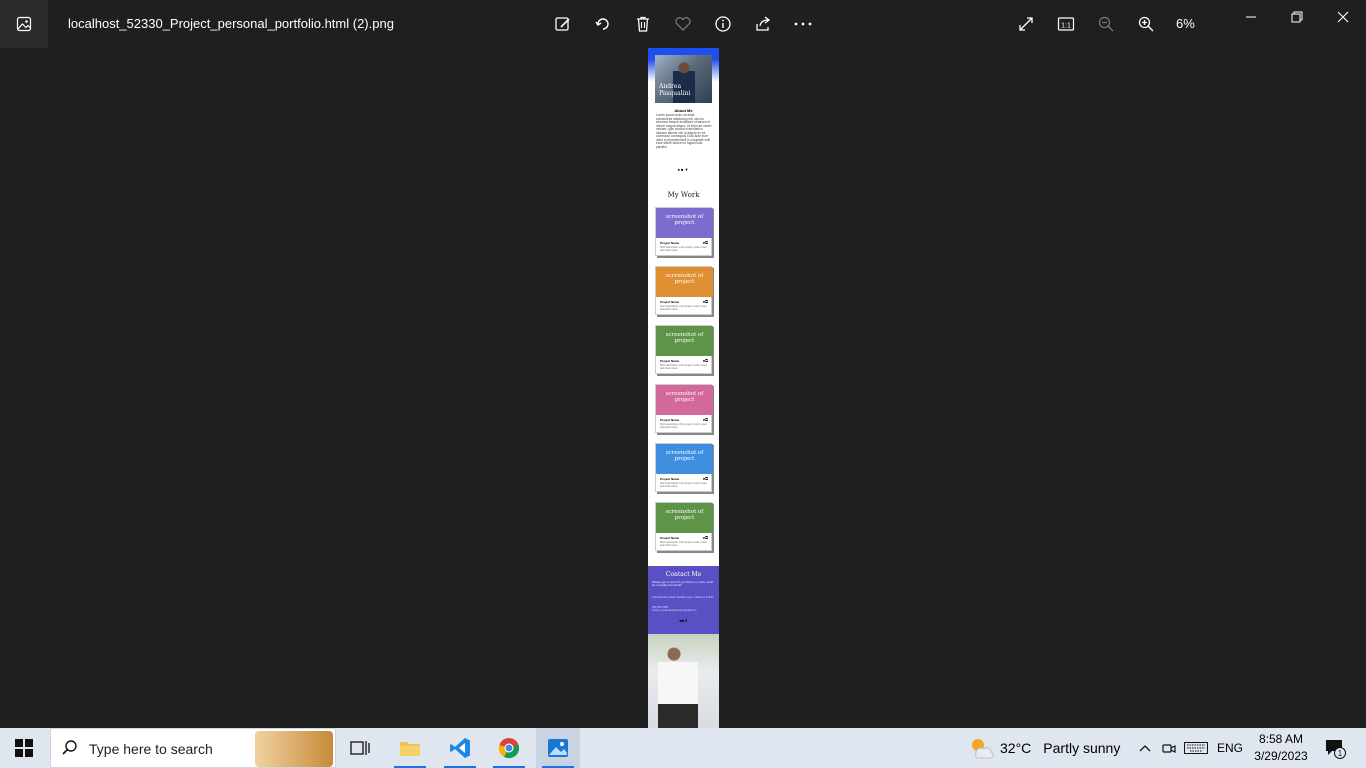 This screenshot has width=1366, height=768. Describe the element at coordinates (1185, 23) in the screenshot. I see `zoom-level: 6%` at that location.